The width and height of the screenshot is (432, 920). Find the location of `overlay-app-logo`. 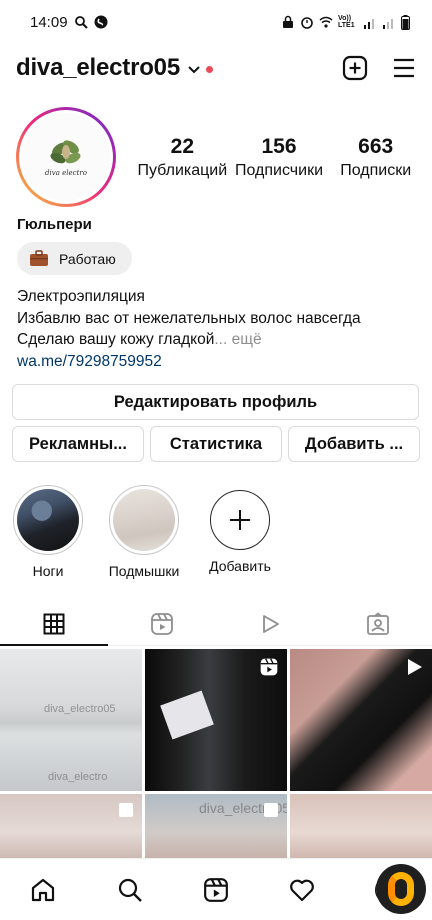

overlay-app-logo is located at coordinates (401, 889).